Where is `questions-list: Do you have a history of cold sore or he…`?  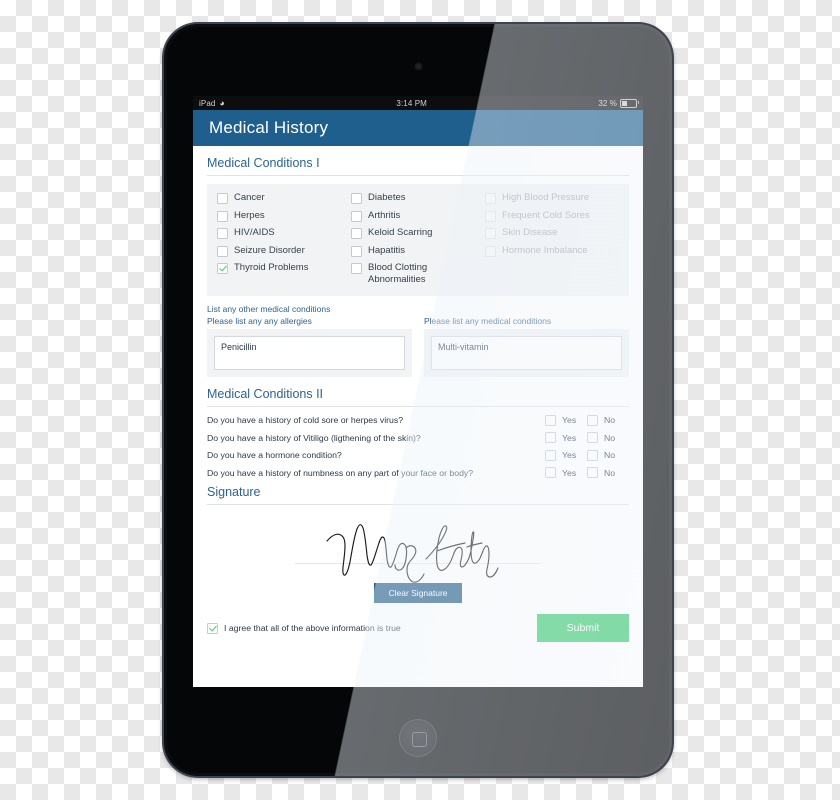
questions-list: Do you have a history of cold sore or he… is located at coordinates (418, 446).